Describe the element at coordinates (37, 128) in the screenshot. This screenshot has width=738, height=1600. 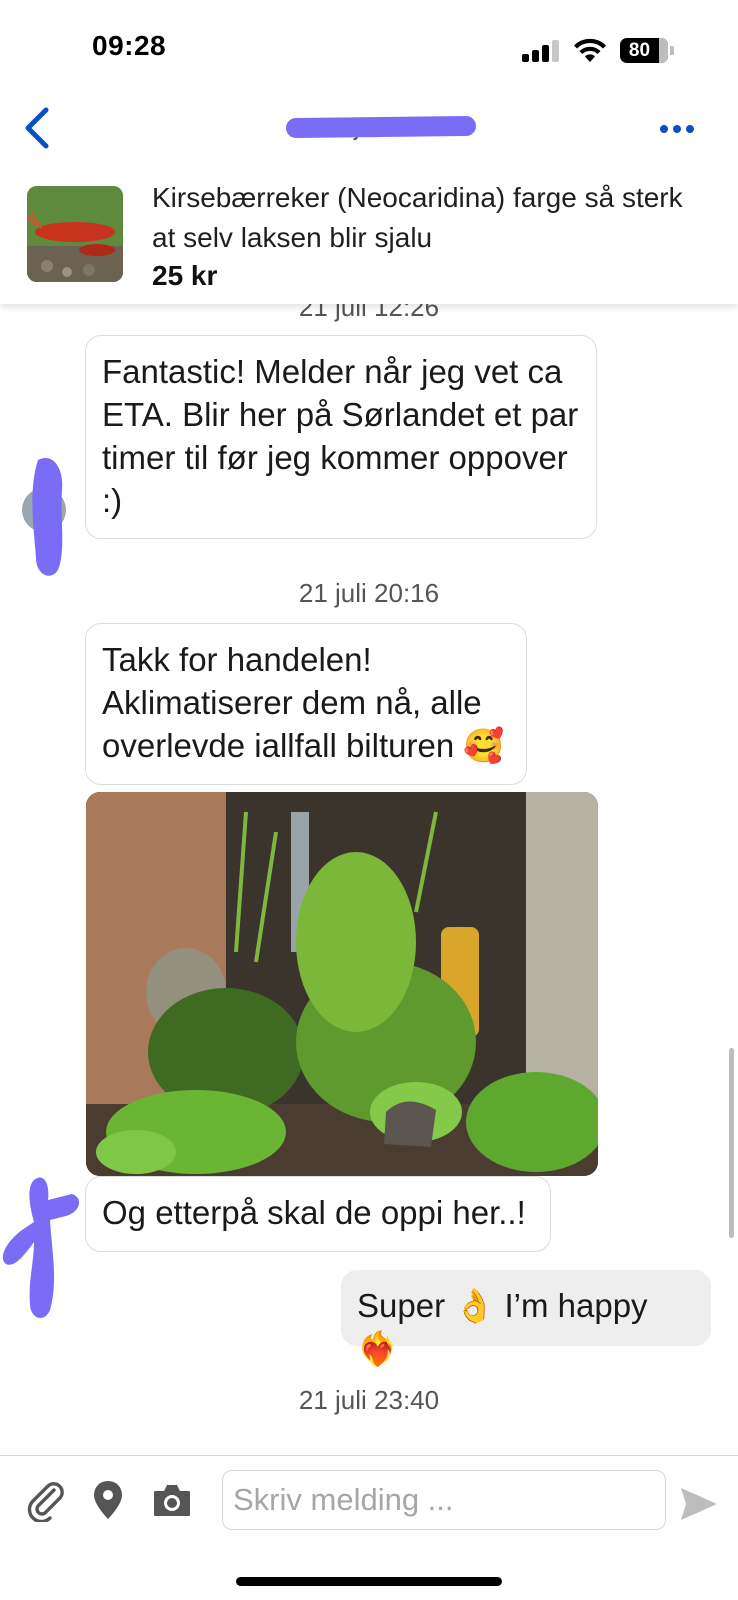
I see `back-icon` at that location.